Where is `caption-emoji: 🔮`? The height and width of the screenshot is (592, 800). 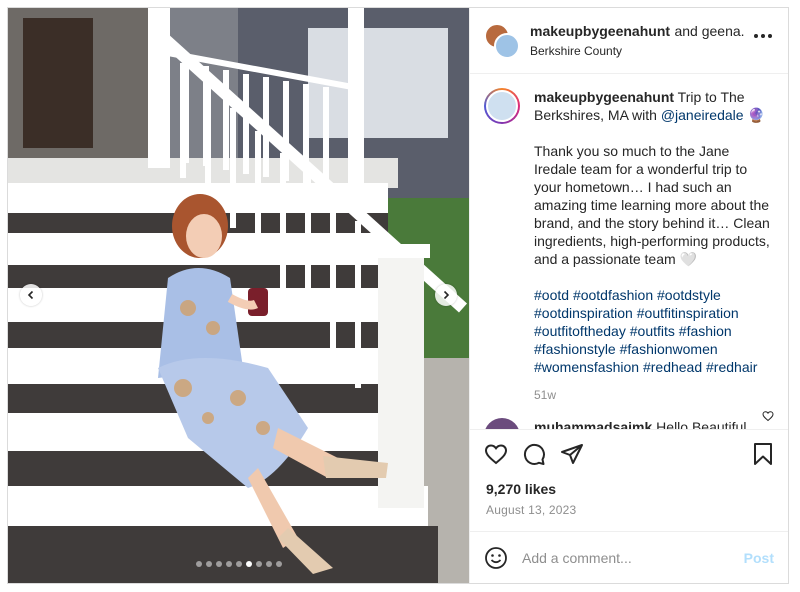 caption-emoji: 🔮 is located at coordinates (756, 115).